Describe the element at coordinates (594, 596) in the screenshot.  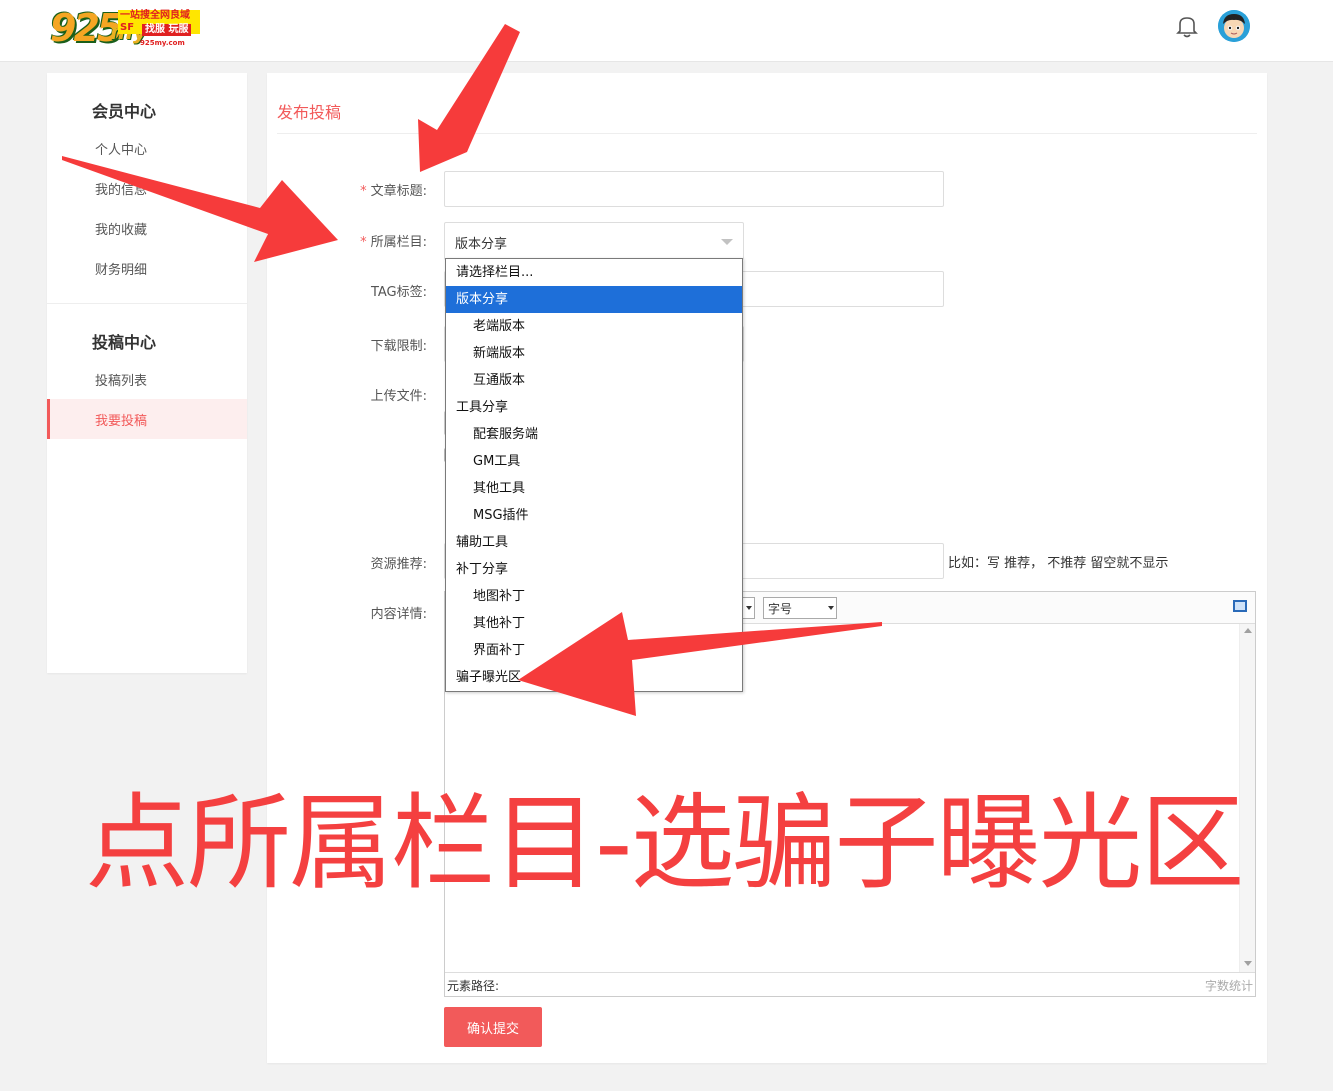
I see `dropdown-option: 地图补丁` at that location.